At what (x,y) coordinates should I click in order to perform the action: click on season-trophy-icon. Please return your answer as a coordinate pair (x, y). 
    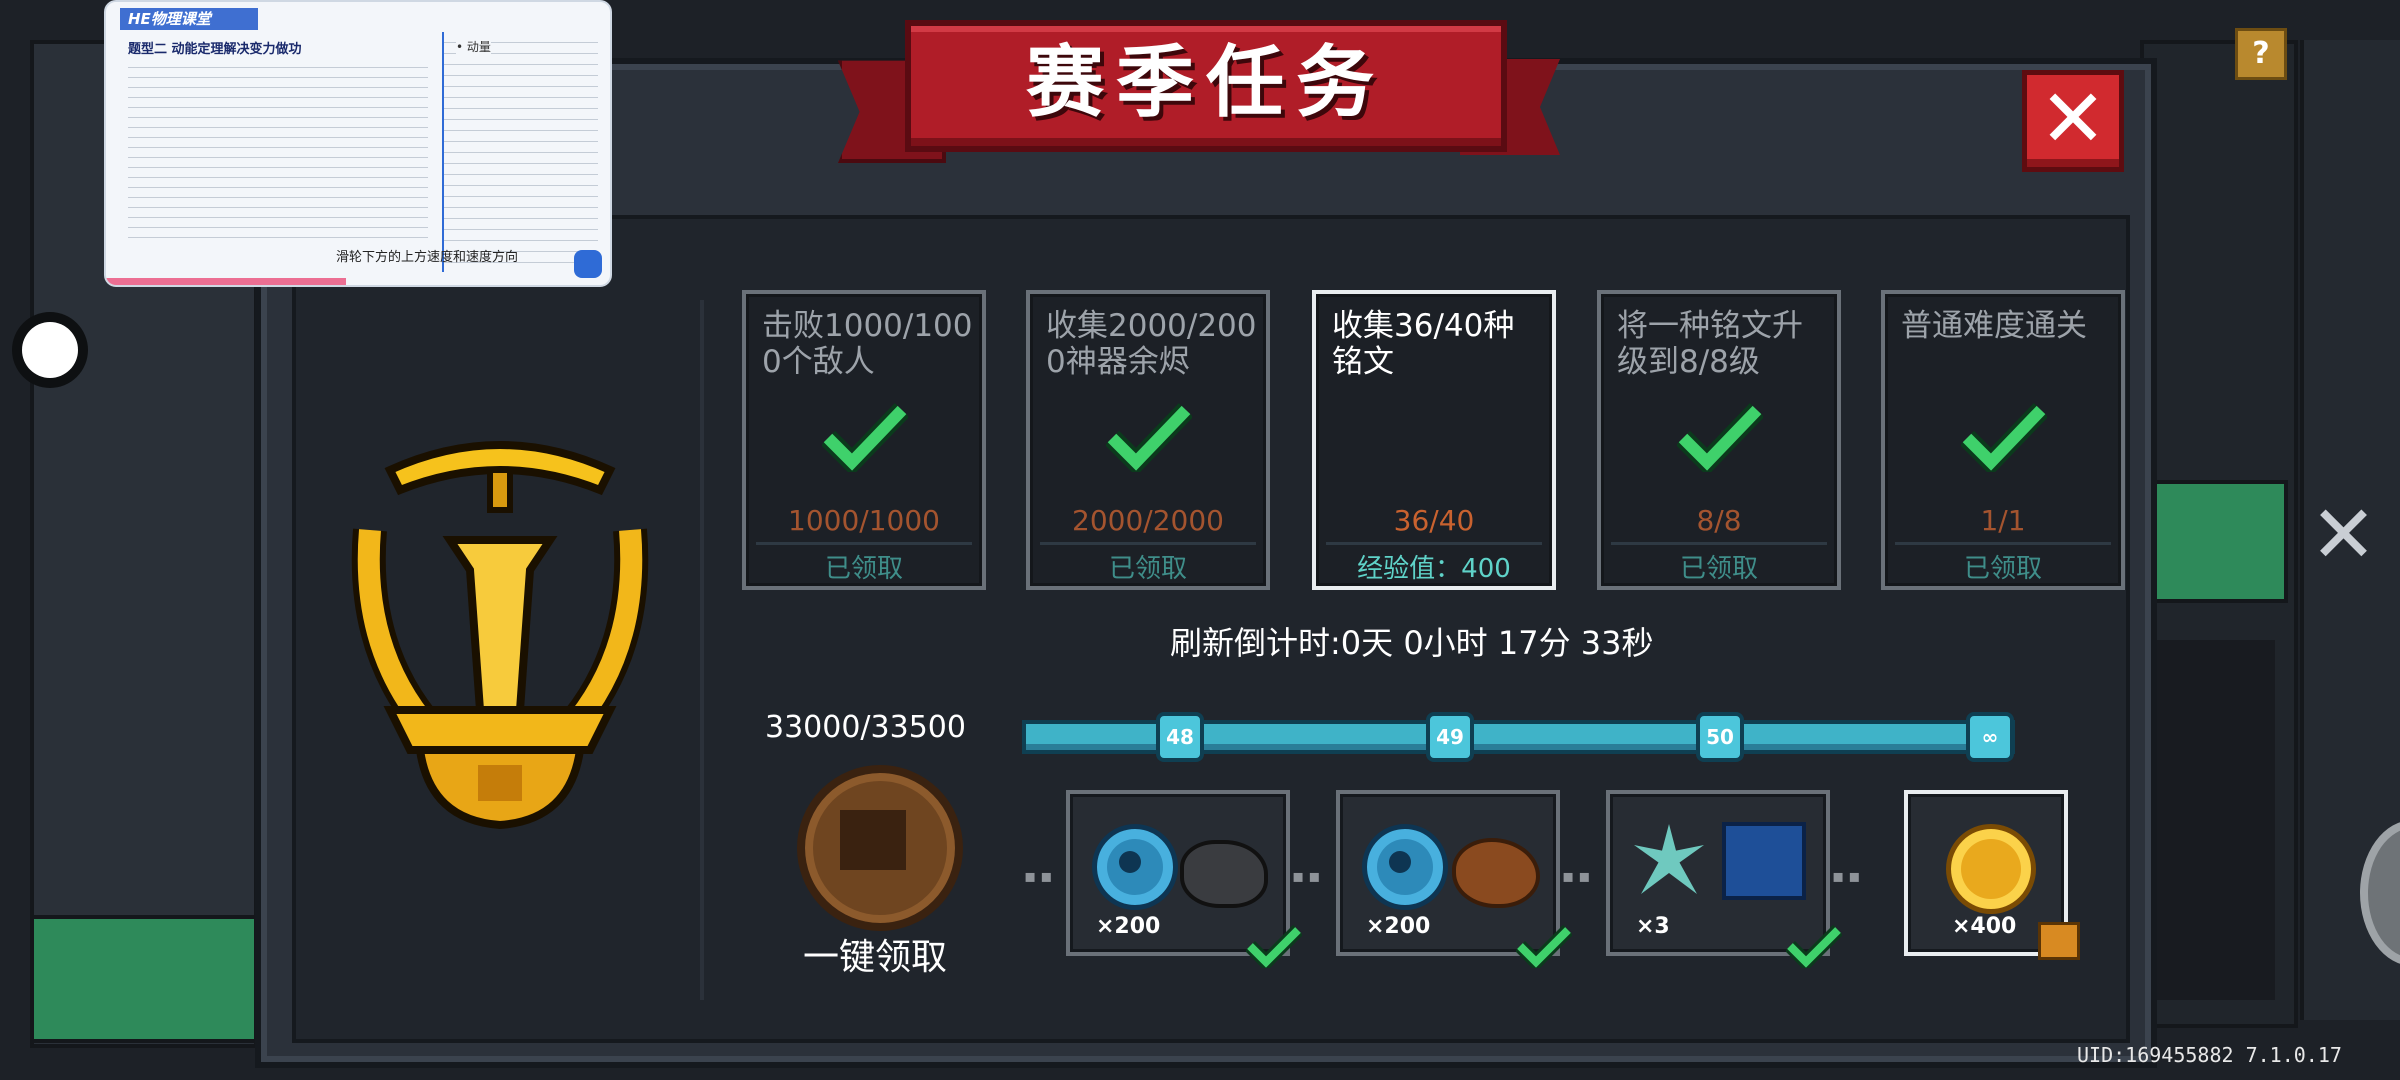
    Looking at the image, I should click on (500, 635).